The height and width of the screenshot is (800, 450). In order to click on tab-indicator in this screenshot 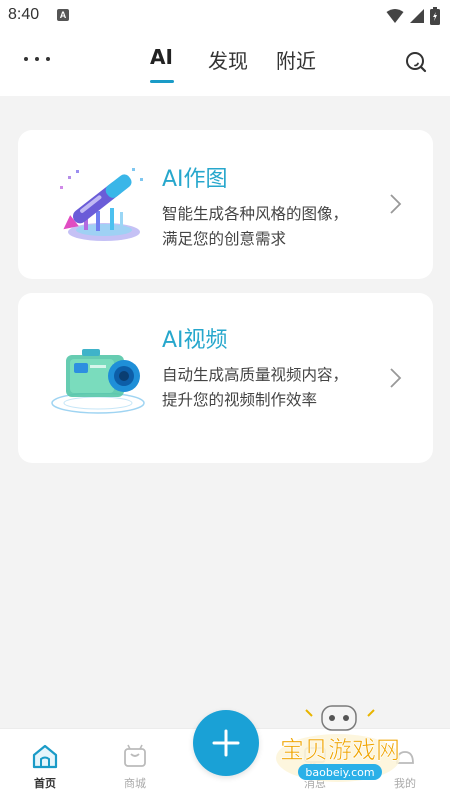, I will do `click(162, 81)`.